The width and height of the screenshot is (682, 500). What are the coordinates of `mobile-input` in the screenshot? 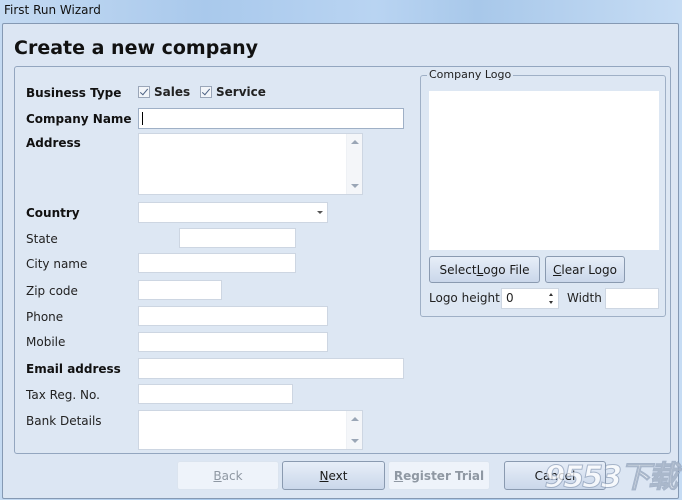 It's located at (233, 342).